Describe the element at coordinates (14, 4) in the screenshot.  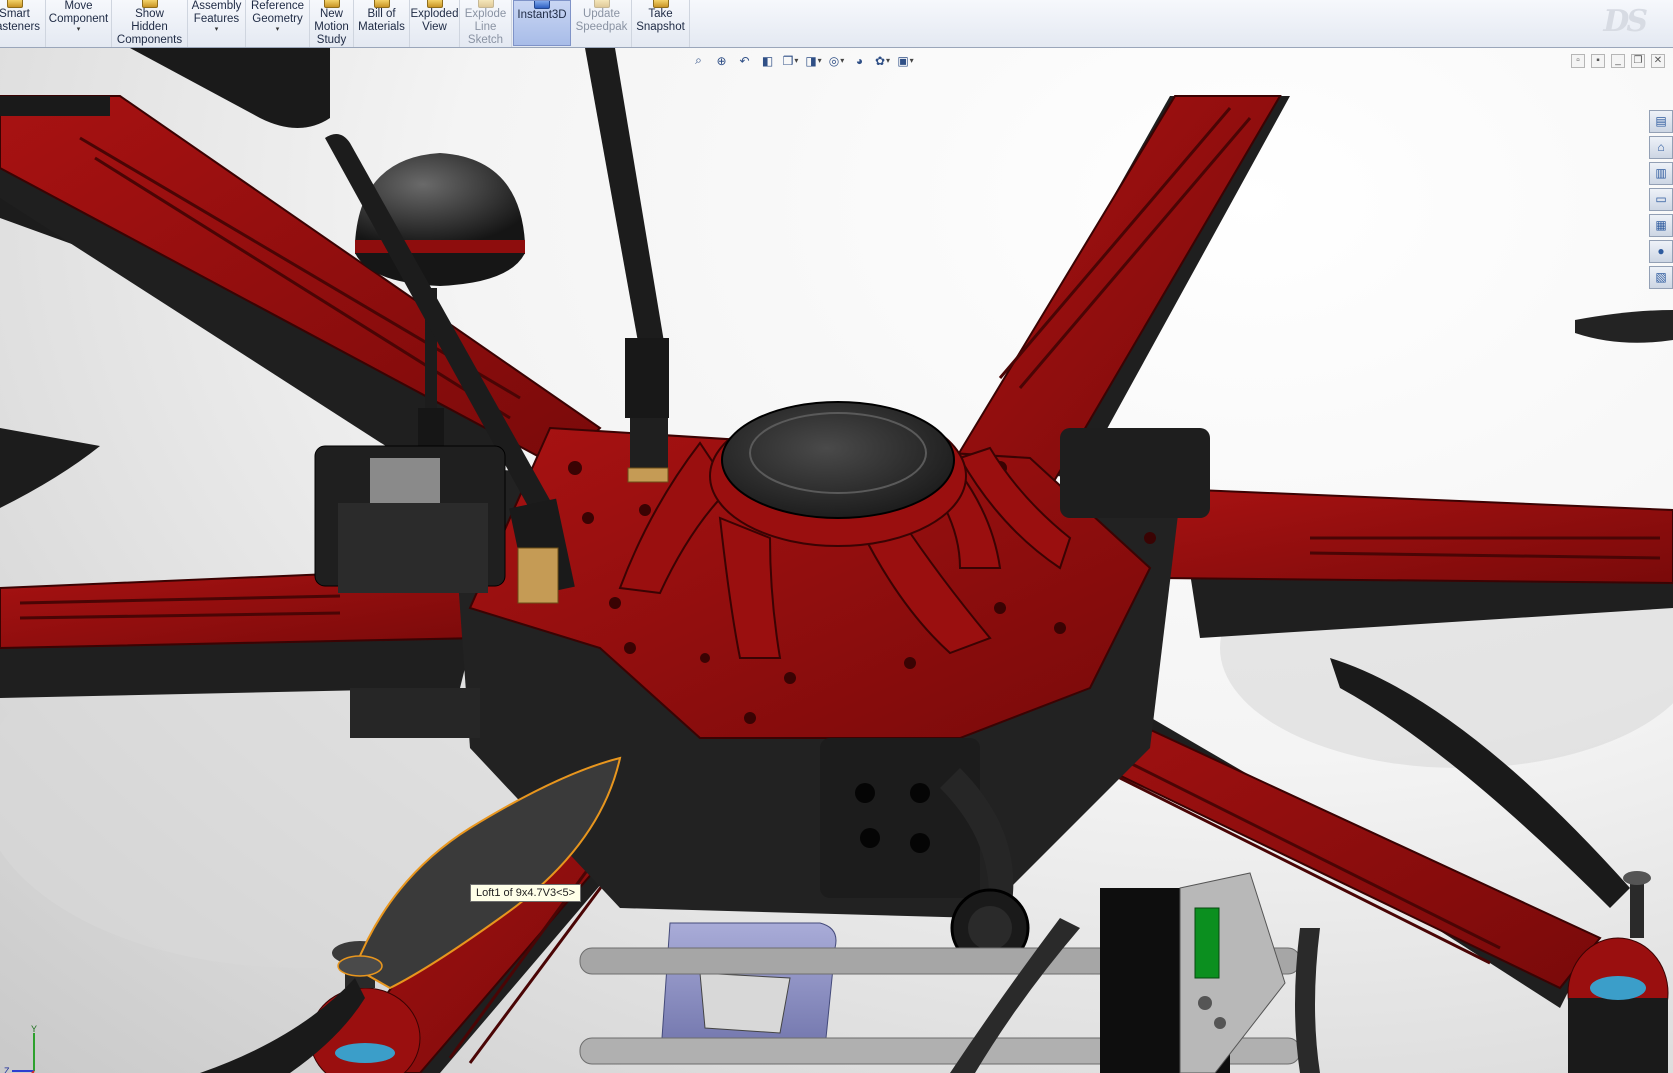
I see `smart-fasteners-icon` at that location.